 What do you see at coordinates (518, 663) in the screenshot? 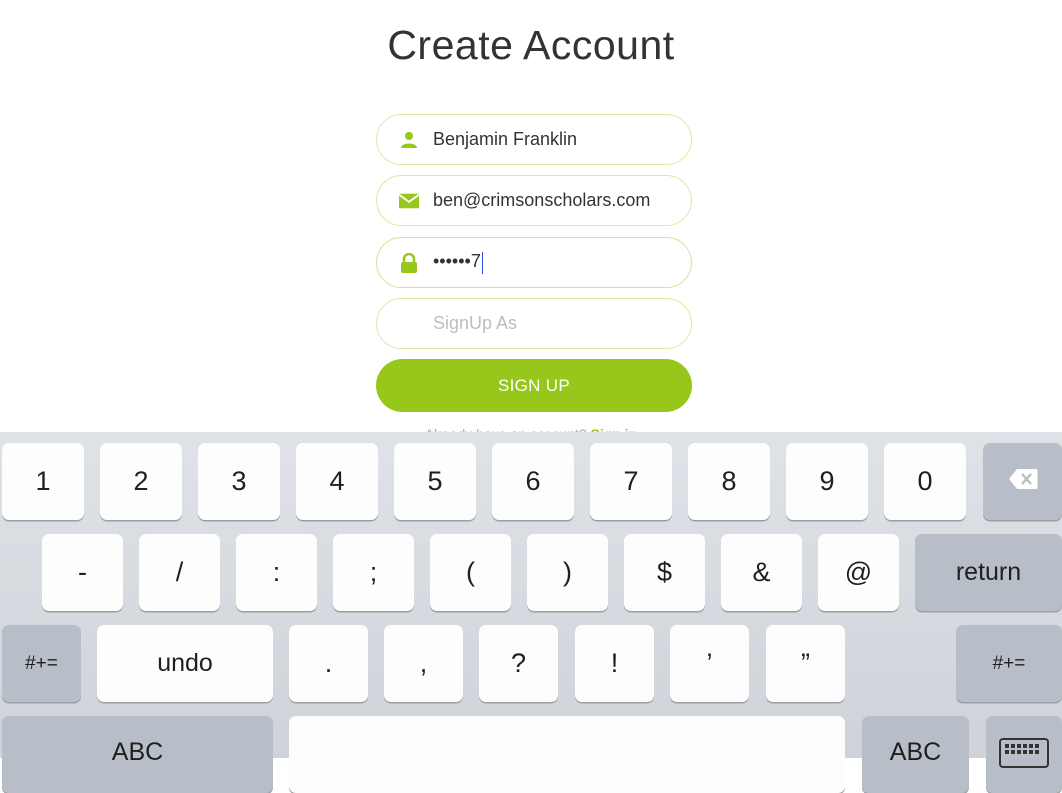
I see `key-question: ?` at bounding box center [518, 663].